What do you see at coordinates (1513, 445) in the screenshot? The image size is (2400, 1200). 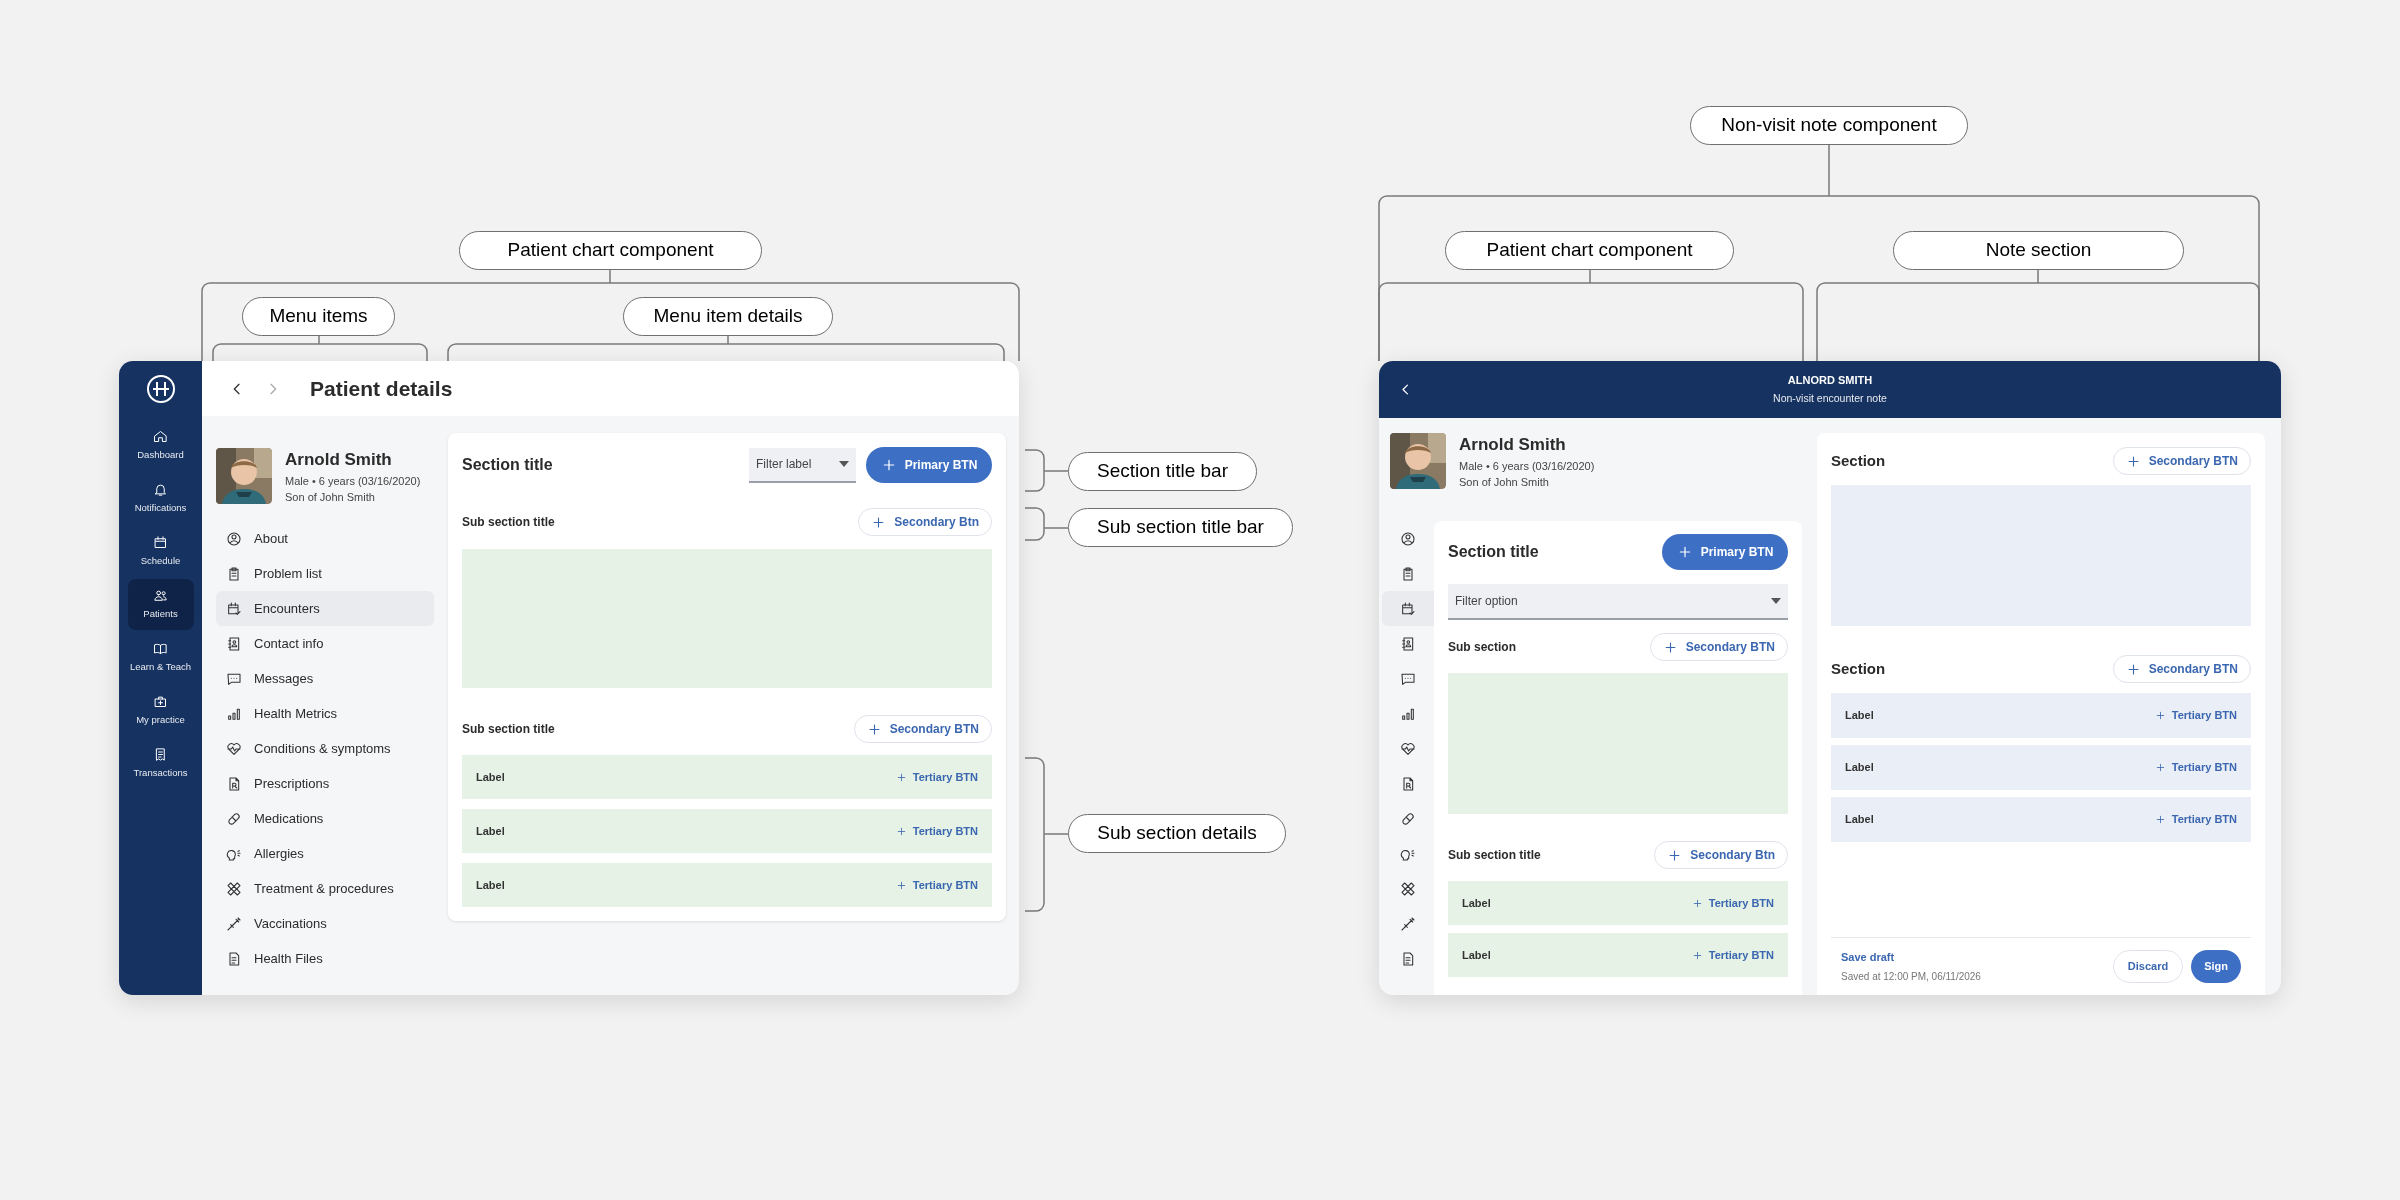 I see `patient-name: Arnold Smith` at bounding box center [1513, 445].